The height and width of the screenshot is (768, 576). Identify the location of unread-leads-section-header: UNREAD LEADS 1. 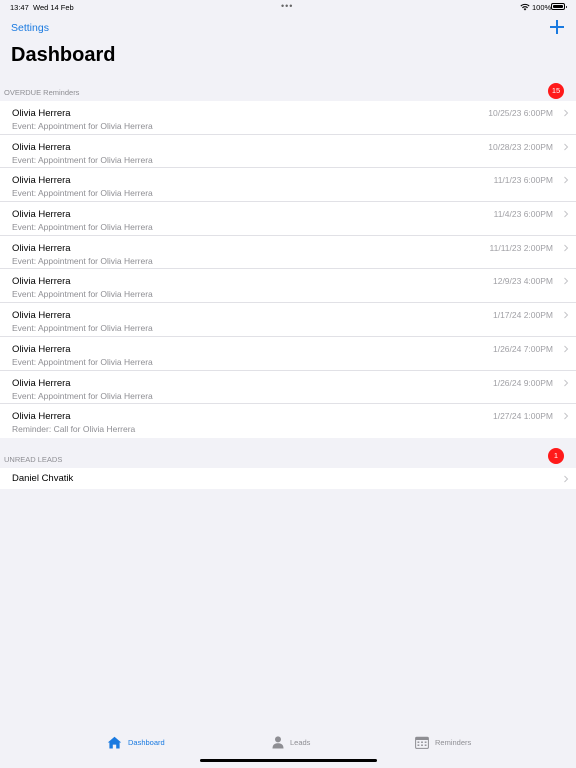
(288, 458).